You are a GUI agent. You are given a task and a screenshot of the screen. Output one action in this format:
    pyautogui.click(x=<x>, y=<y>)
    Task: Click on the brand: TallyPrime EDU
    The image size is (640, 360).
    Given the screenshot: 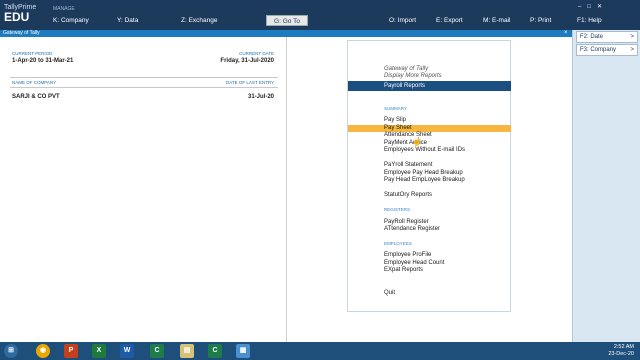 What is the action you would take?
    pyautogui.click(x=20, y=13)
    